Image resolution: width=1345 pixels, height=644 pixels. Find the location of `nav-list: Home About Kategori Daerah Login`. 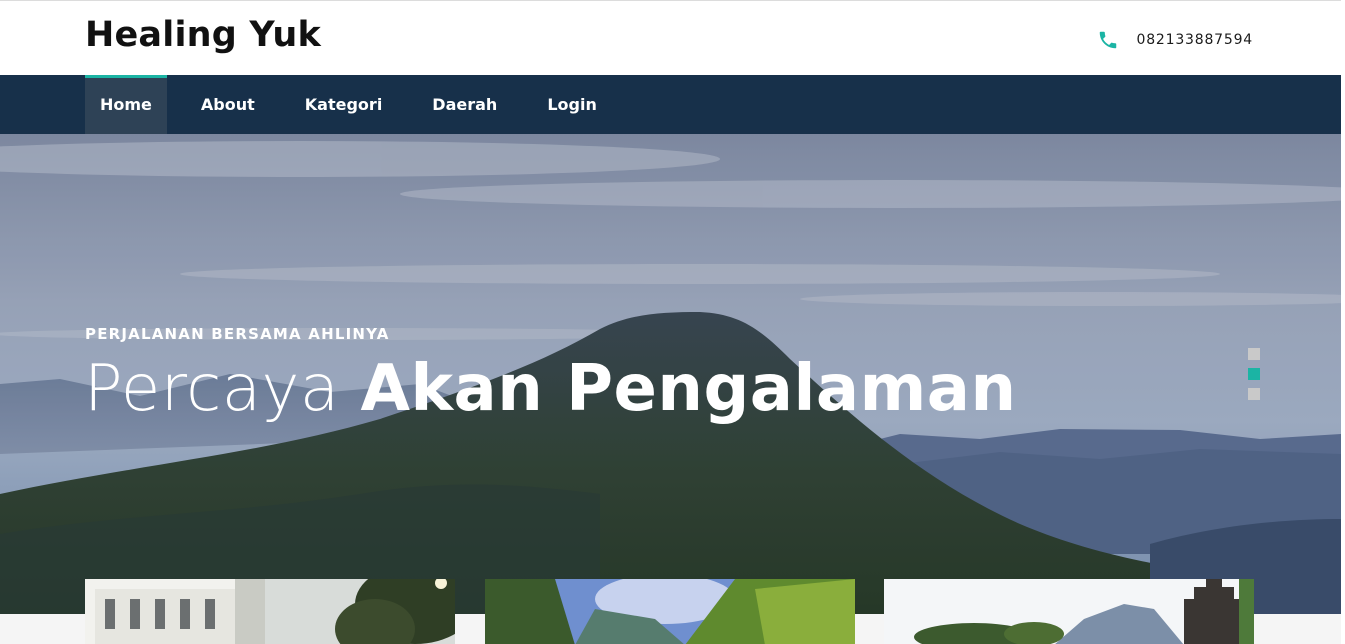

nav-list: Home About Kategori Daerah Login is located at coordinates (358, 104).